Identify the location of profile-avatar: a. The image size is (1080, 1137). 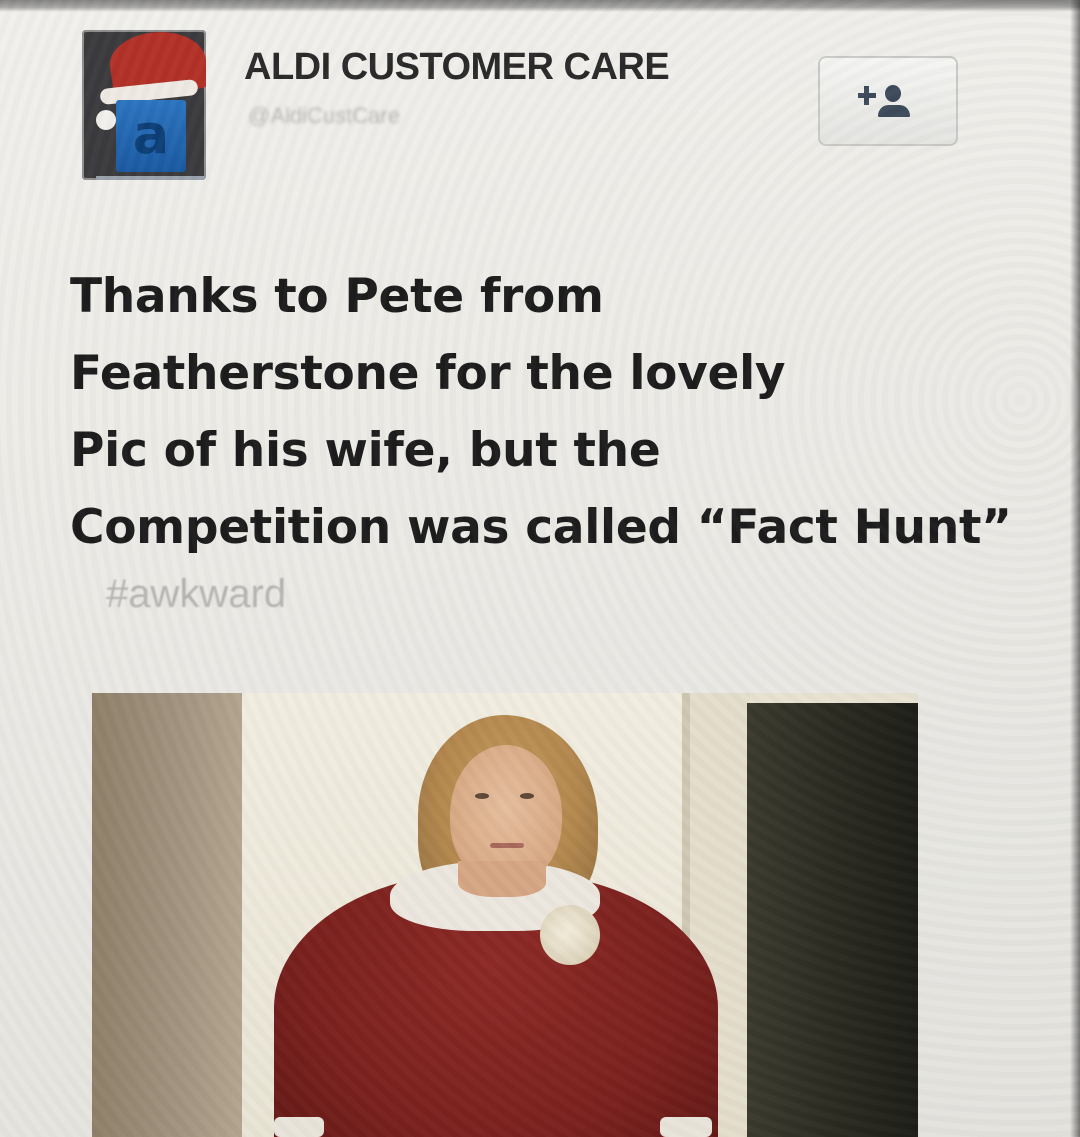
(144, 105).